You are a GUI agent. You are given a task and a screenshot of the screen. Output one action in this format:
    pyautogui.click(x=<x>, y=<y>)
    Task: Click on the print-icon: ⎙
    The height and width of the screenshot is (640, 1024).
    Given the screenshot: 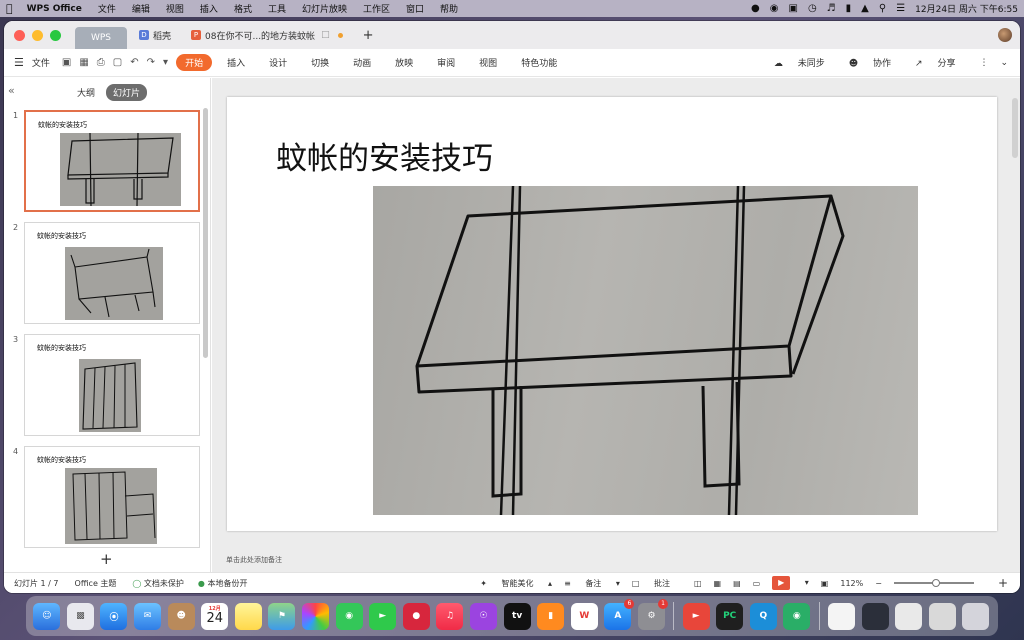 What is the action you would take?
    pyautogui.click(x=101, y=62)
    